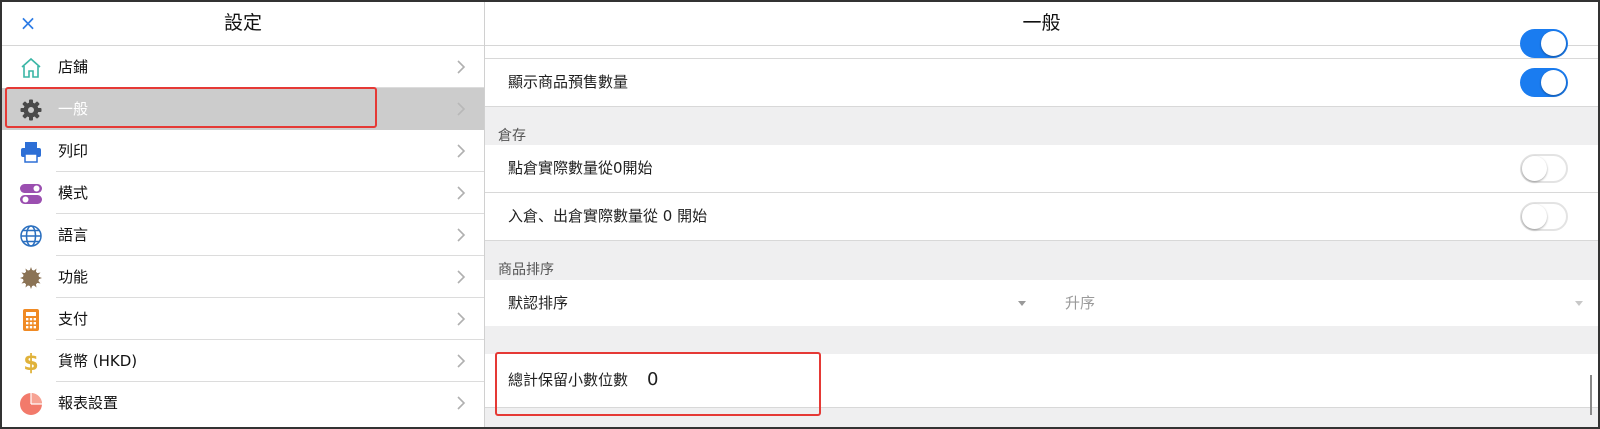 The width and height of the screenshot is (1600, 429). Describe the element at coordinates (1544, 43) in the screenshot. I see `partial-toggle` at that location.